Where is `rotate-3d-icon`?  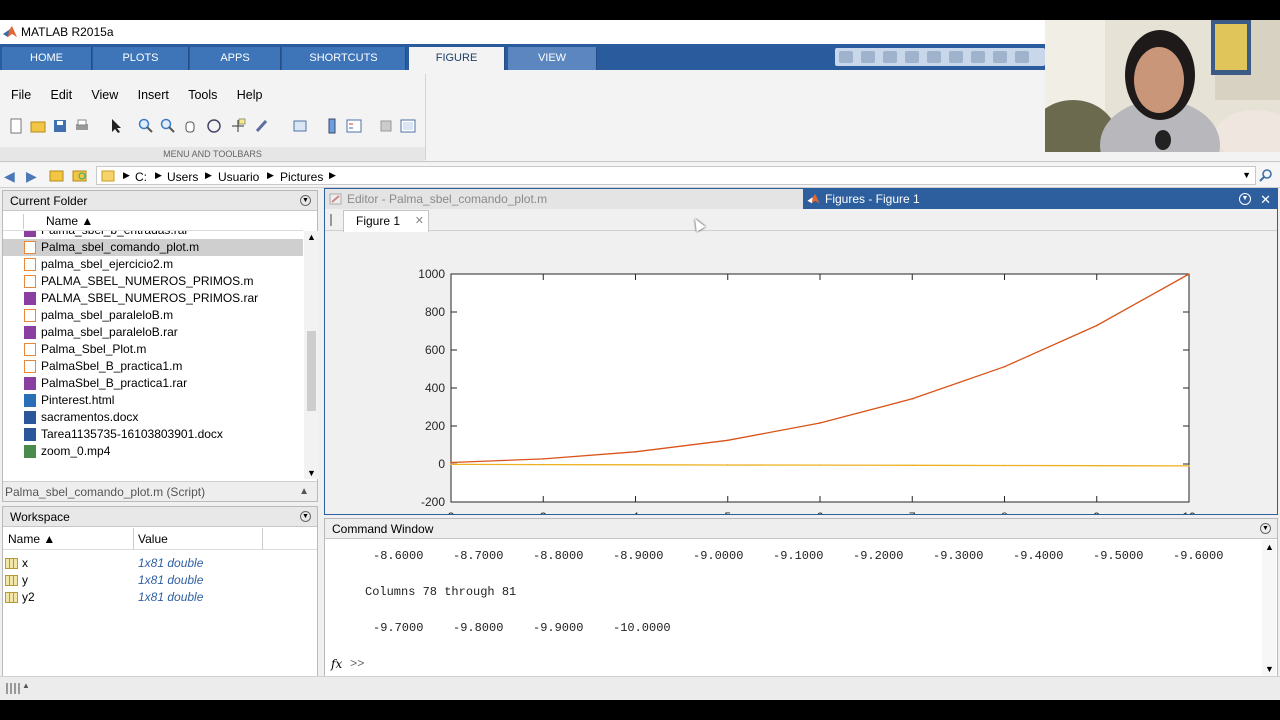
rotate-3d-icon is located at coordinates (214, 126).